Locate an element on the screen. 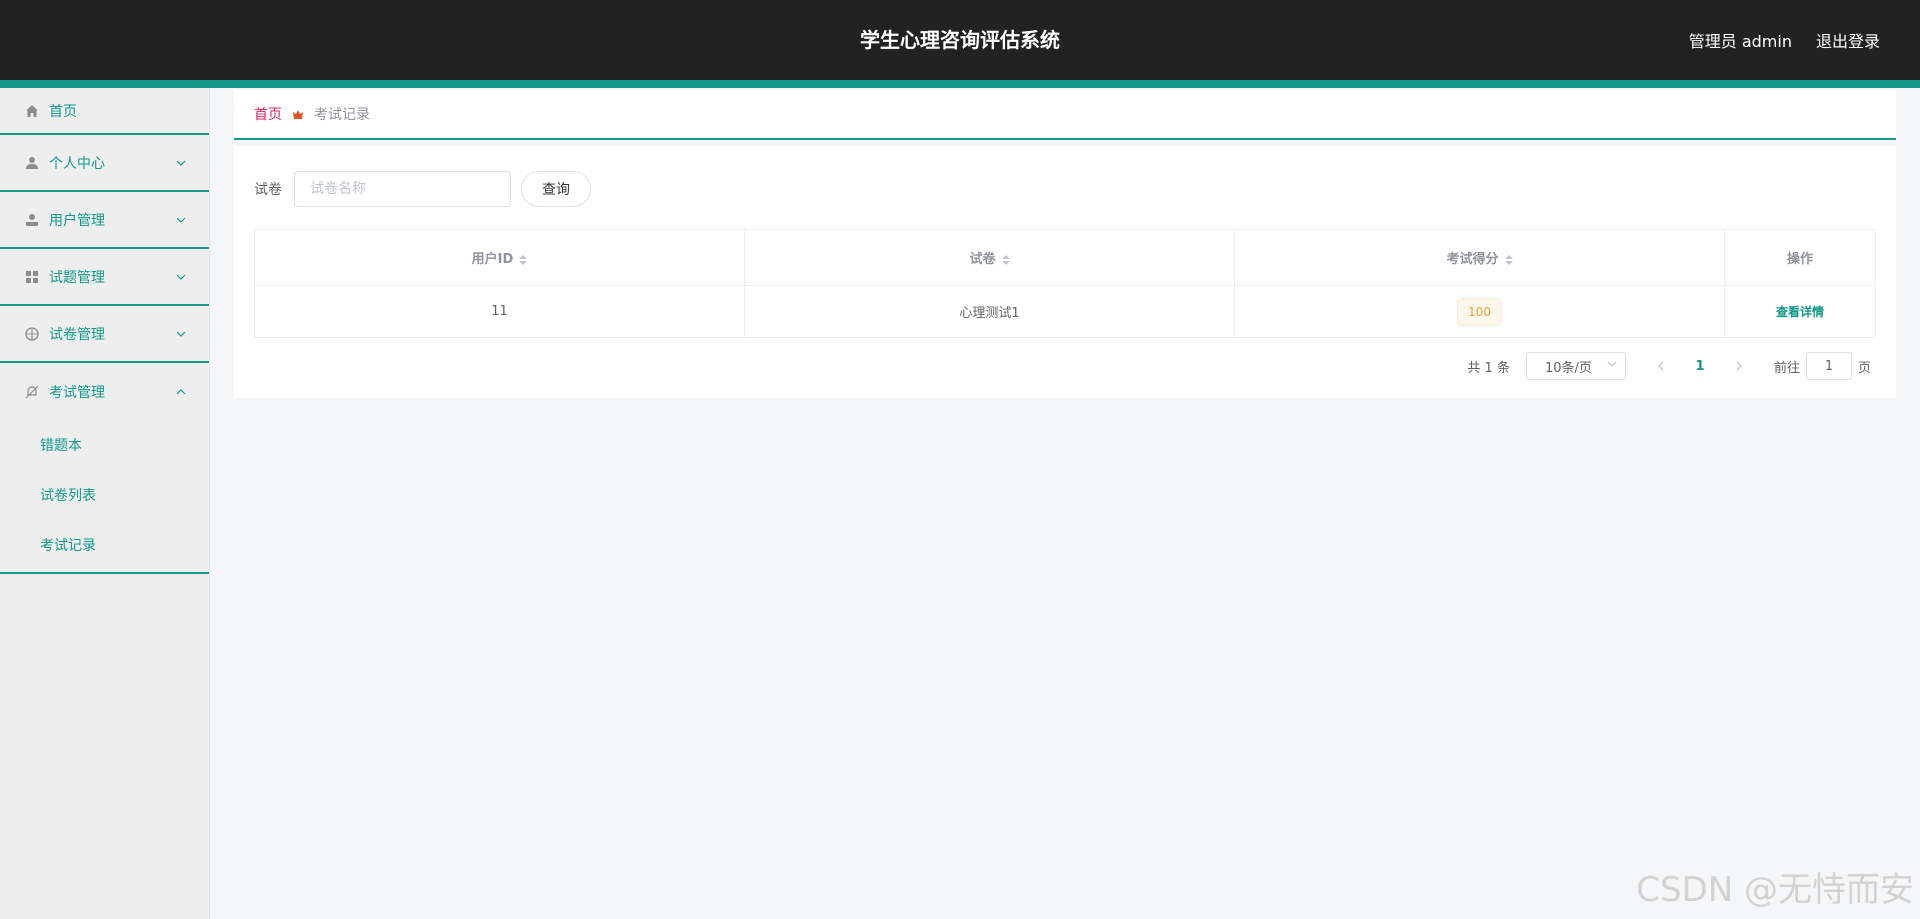 This screenshot has height=919, width=1920. sidebar-item-home: 首页 is located at coordinates (104, 111).